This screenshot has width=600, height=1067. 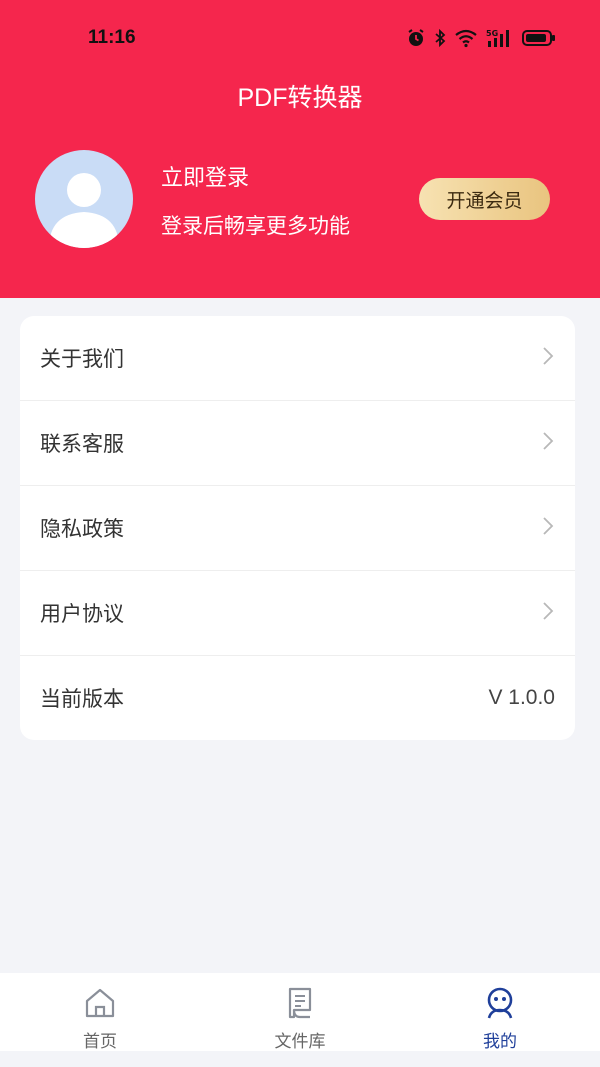 I want to click on menu-item-label: 用户协议, so click(x=82, y=614).